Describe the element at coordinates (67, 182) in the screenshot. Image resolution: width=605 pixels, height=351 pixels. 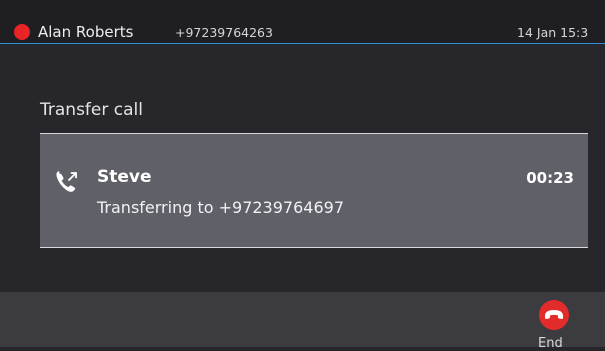
I see `phone-transfer-icon` at that location.